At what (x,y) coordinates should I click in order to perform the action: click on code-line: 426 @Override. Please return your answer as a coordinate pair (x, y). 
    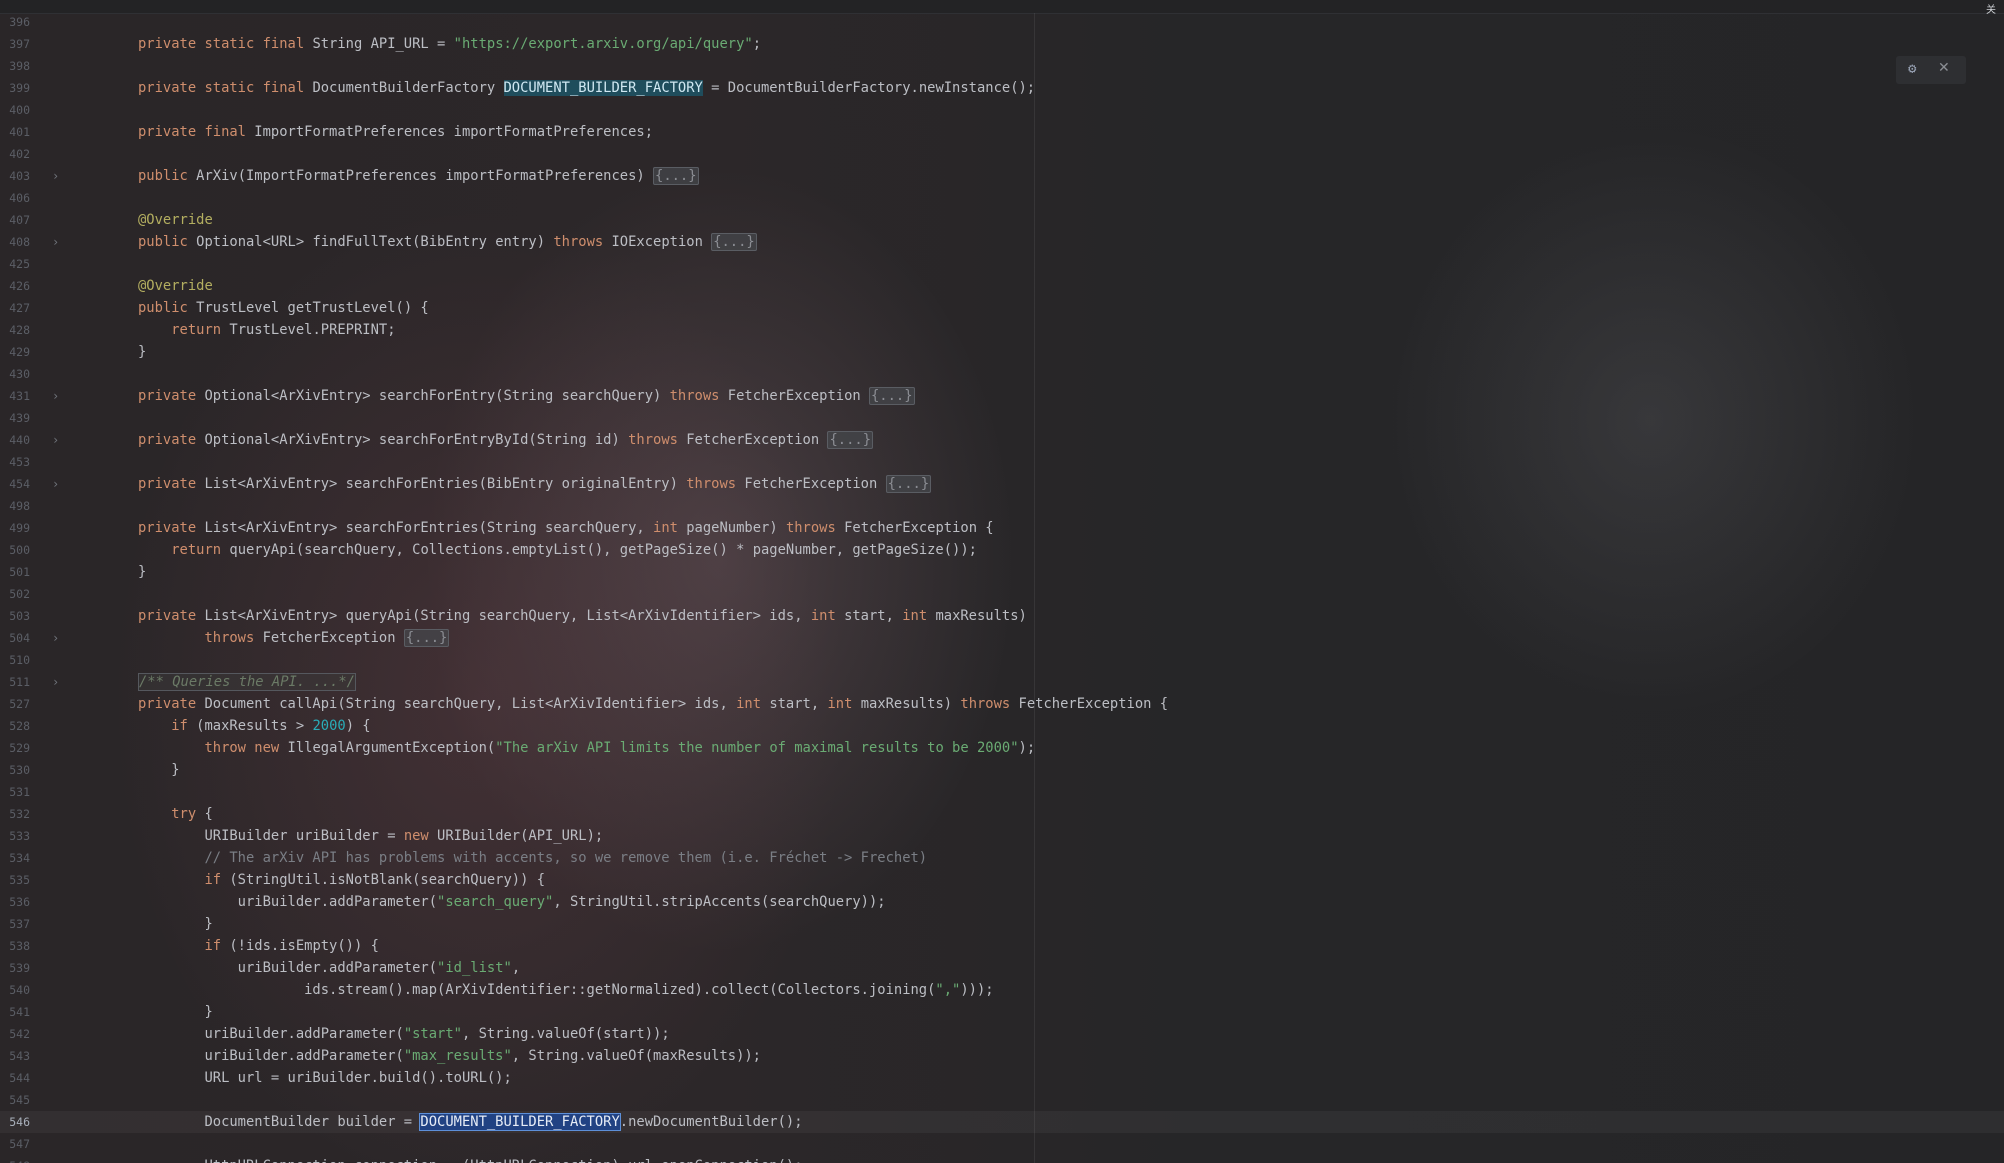
    Looking at the image, I should click on (1002, 286).